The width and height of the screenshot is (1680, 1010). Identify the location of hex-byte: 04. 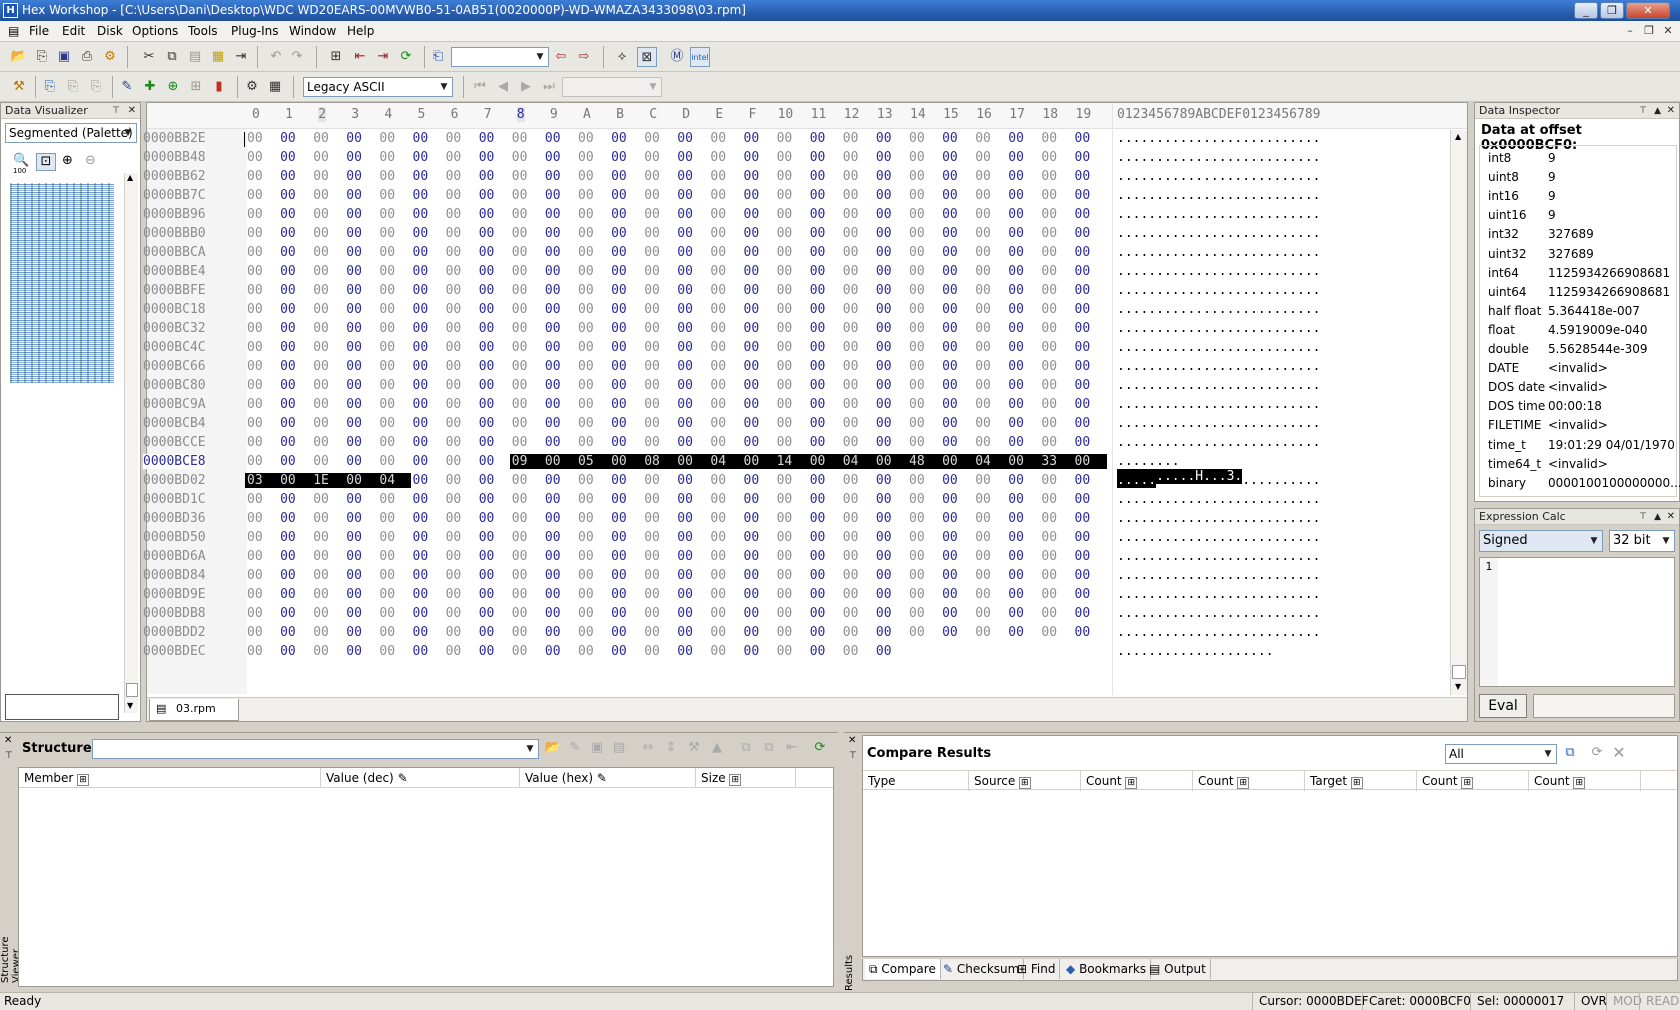
(394, 480).